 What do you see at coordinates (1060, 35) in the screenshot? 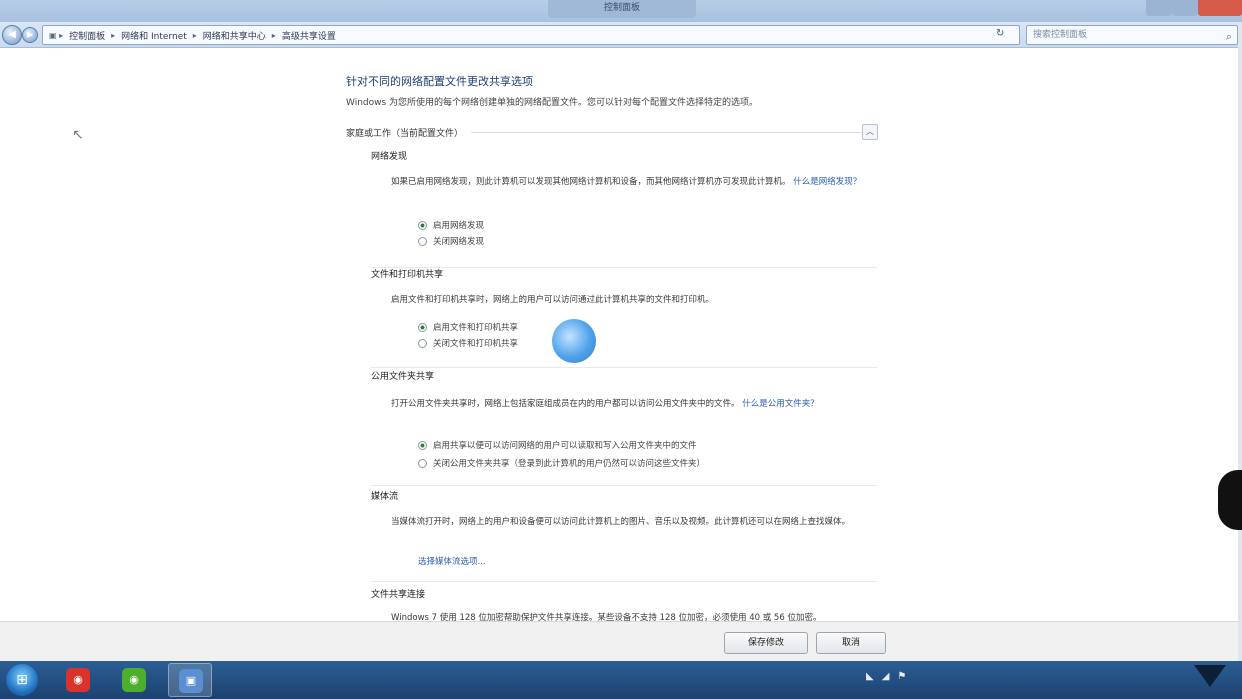
I see `search-placeholder: 搜索控制面板` at bounding box center [1060, 35].